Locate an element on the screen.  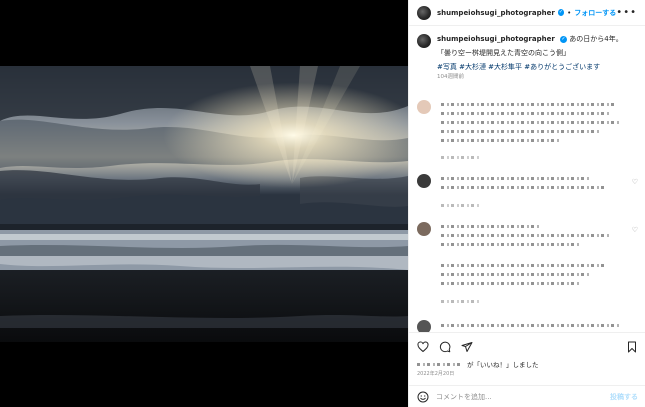
caption-time: 104週間前 is located at coordinates (450, 77).